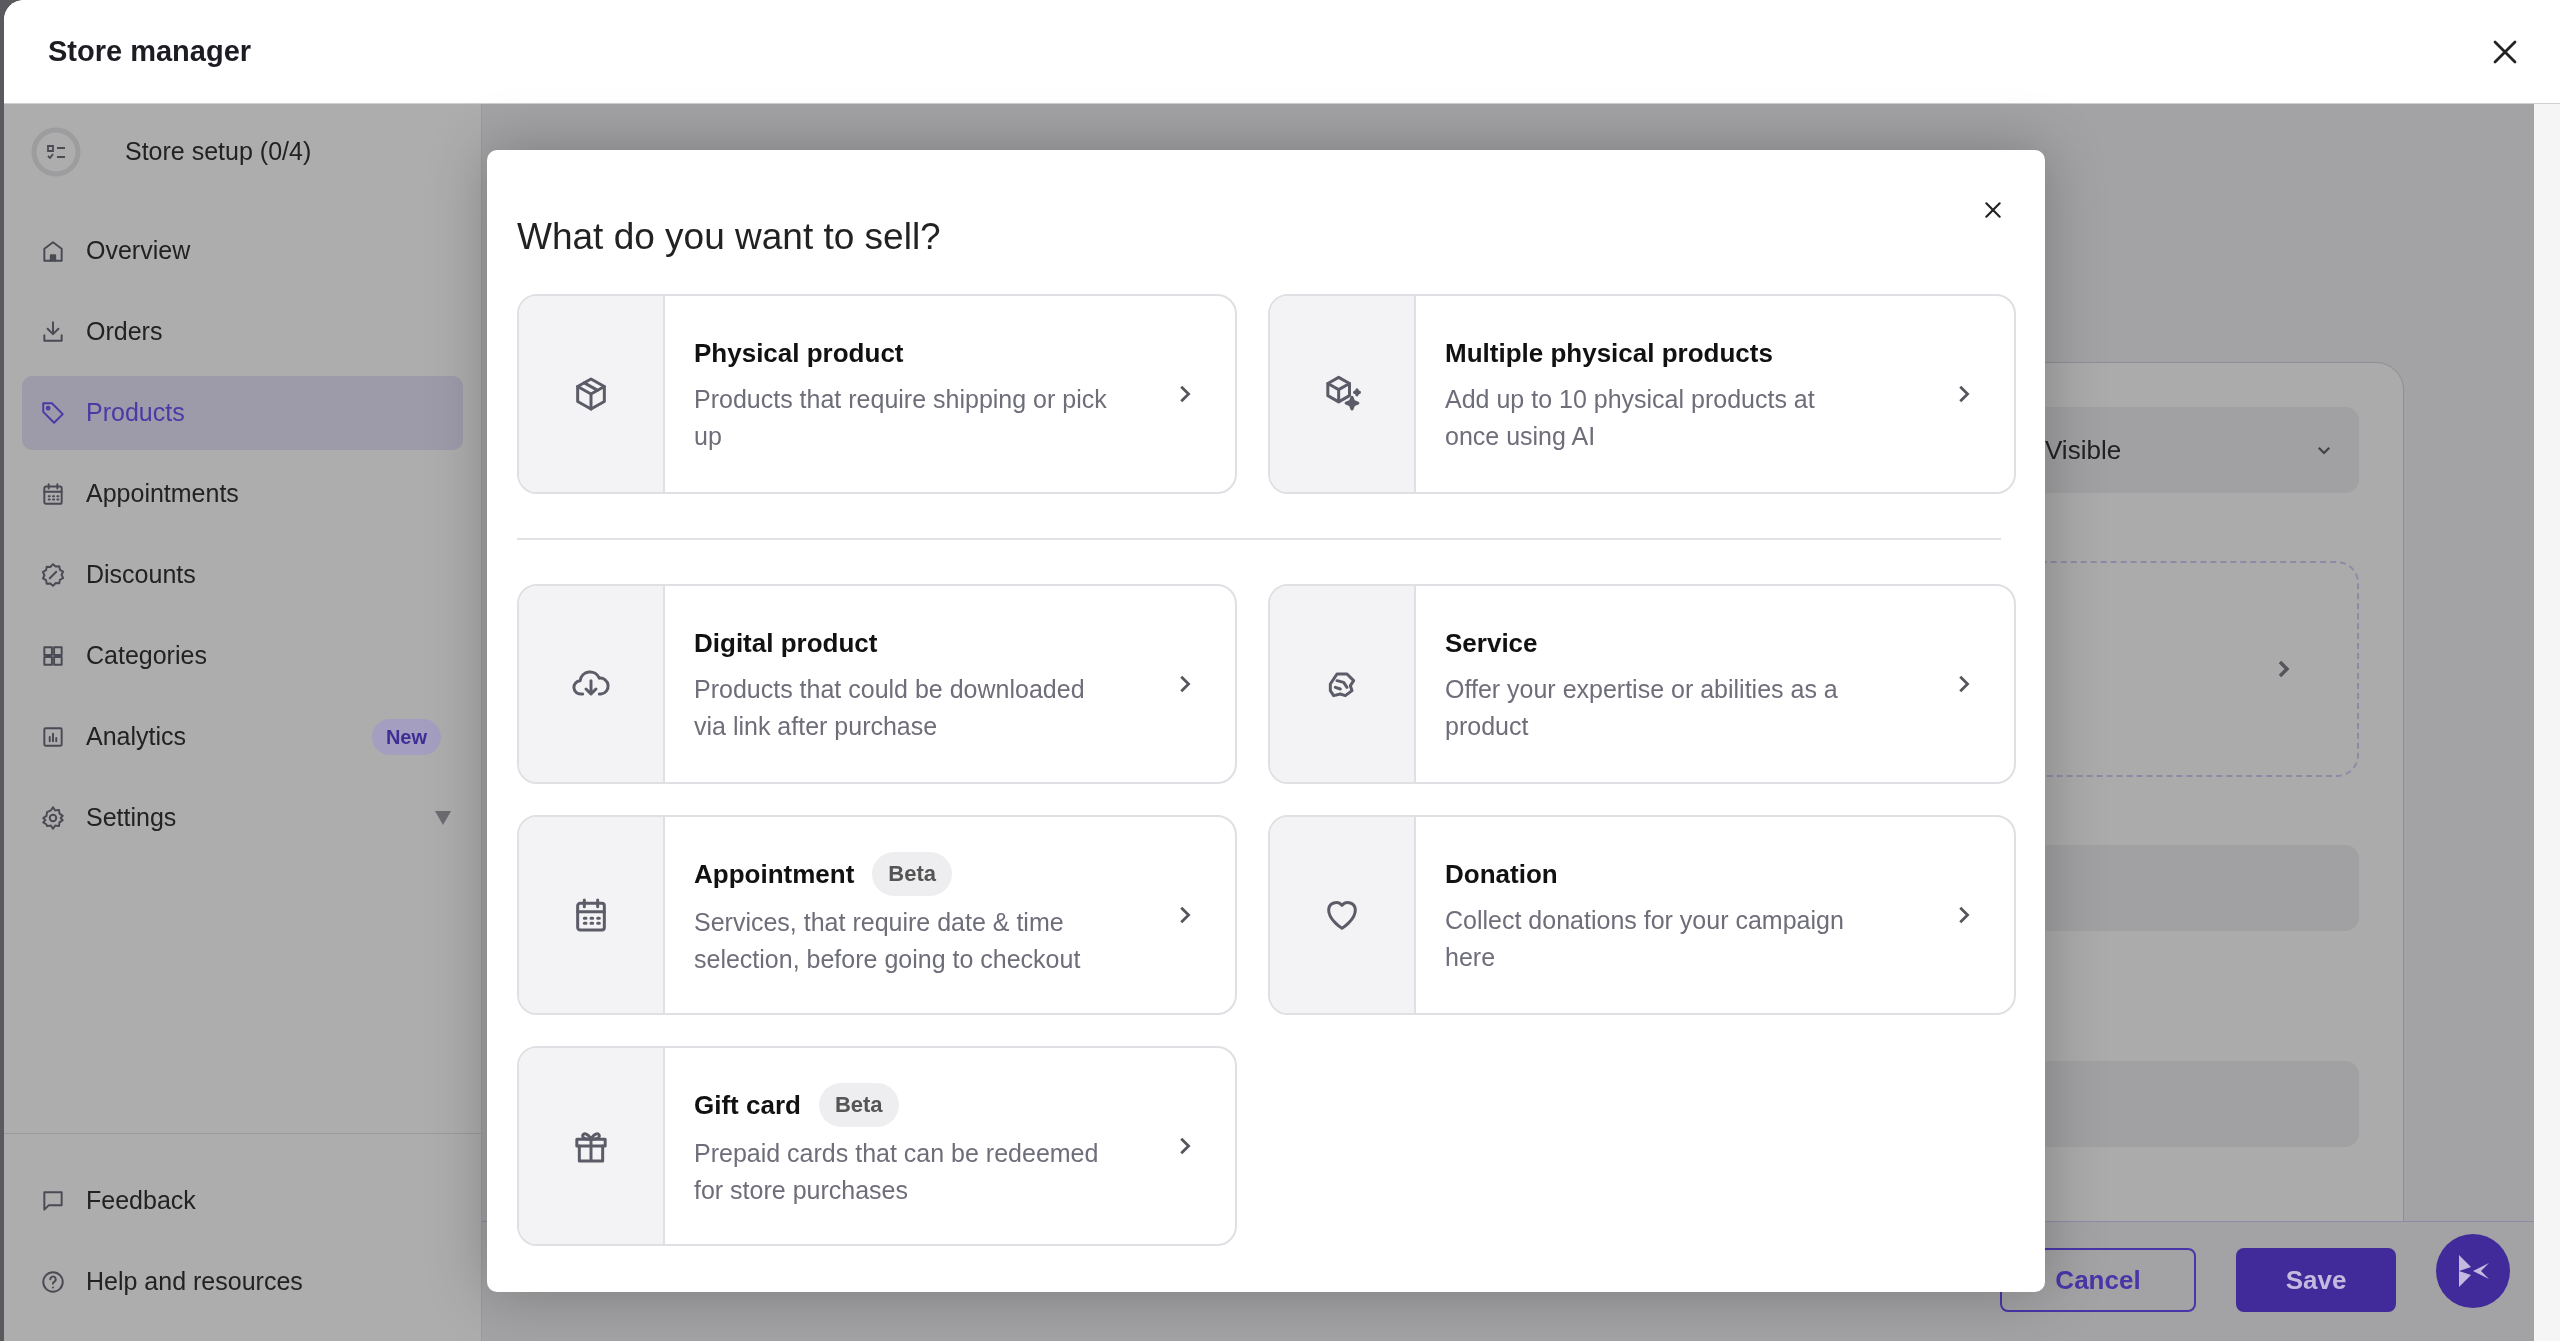  Describe the element at coordinates (53, 413) in the screenshot. I see `tag-icon` at that location.